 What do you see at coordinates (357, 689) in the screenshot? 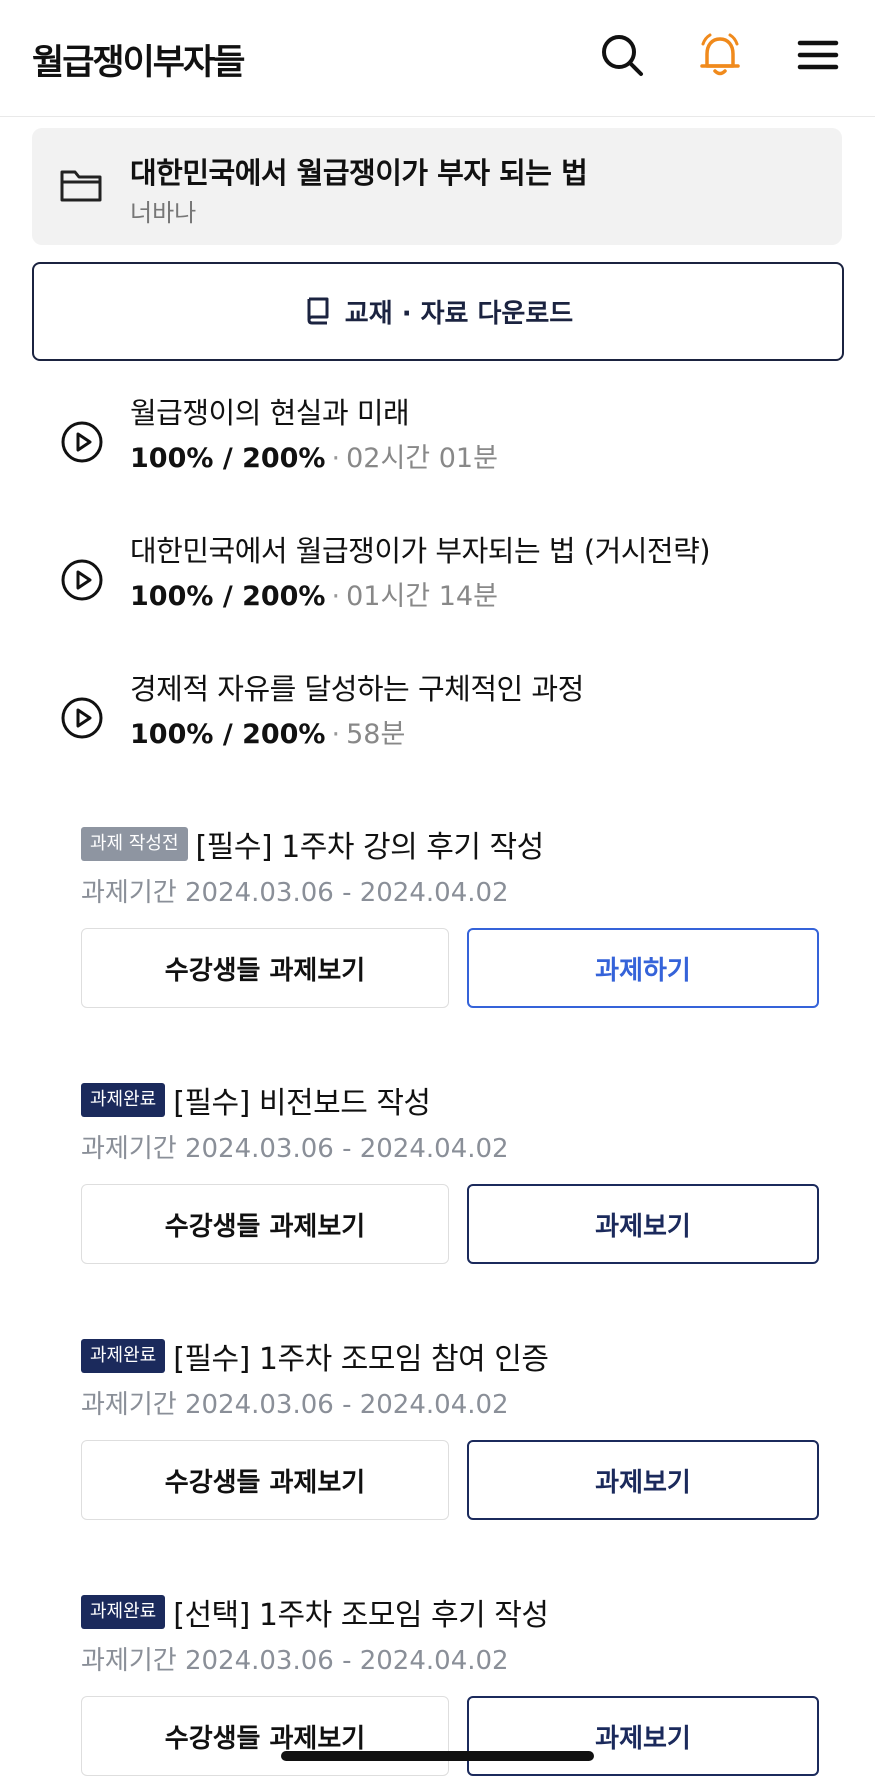
I see `lecture-title: 경제적 자유를 달성하는 구체적인 과정` at bounding box center [357, 689].